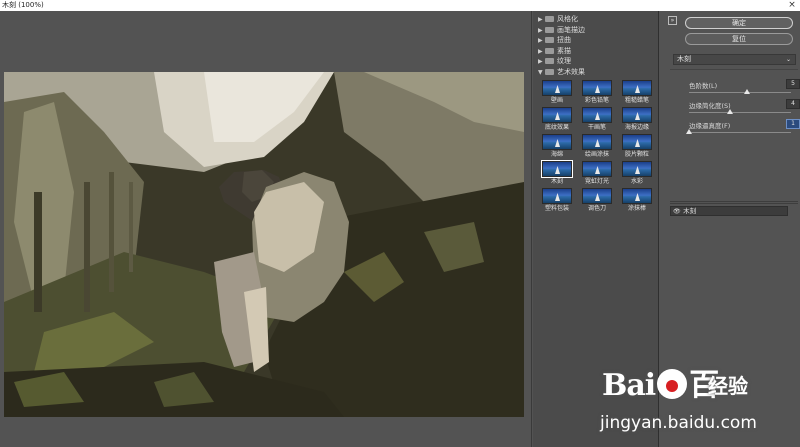  I want to click on effect-layer-label: 木刻, so click(690, 211).